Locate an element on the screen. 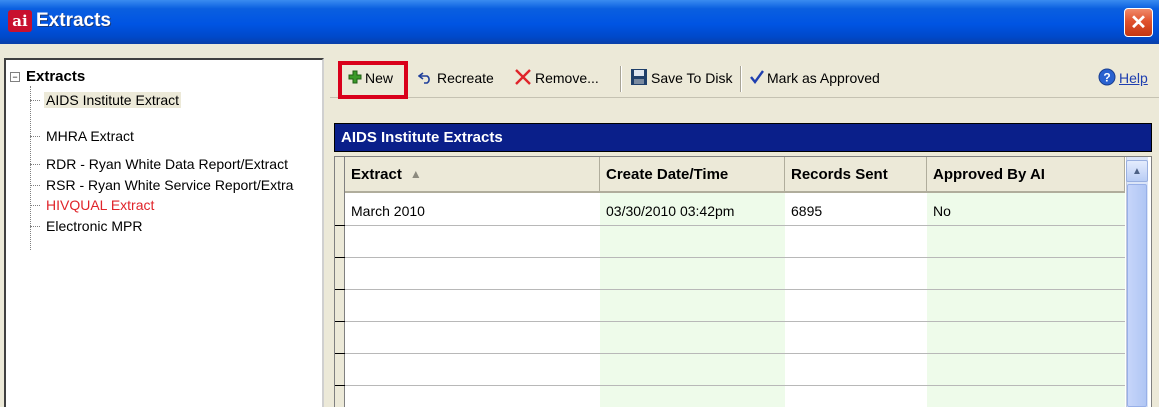 Image resolution: width=1159 pixels, height=407 pixels. sort-ascending-icon: ▲ is located at coordinates (415, 174).